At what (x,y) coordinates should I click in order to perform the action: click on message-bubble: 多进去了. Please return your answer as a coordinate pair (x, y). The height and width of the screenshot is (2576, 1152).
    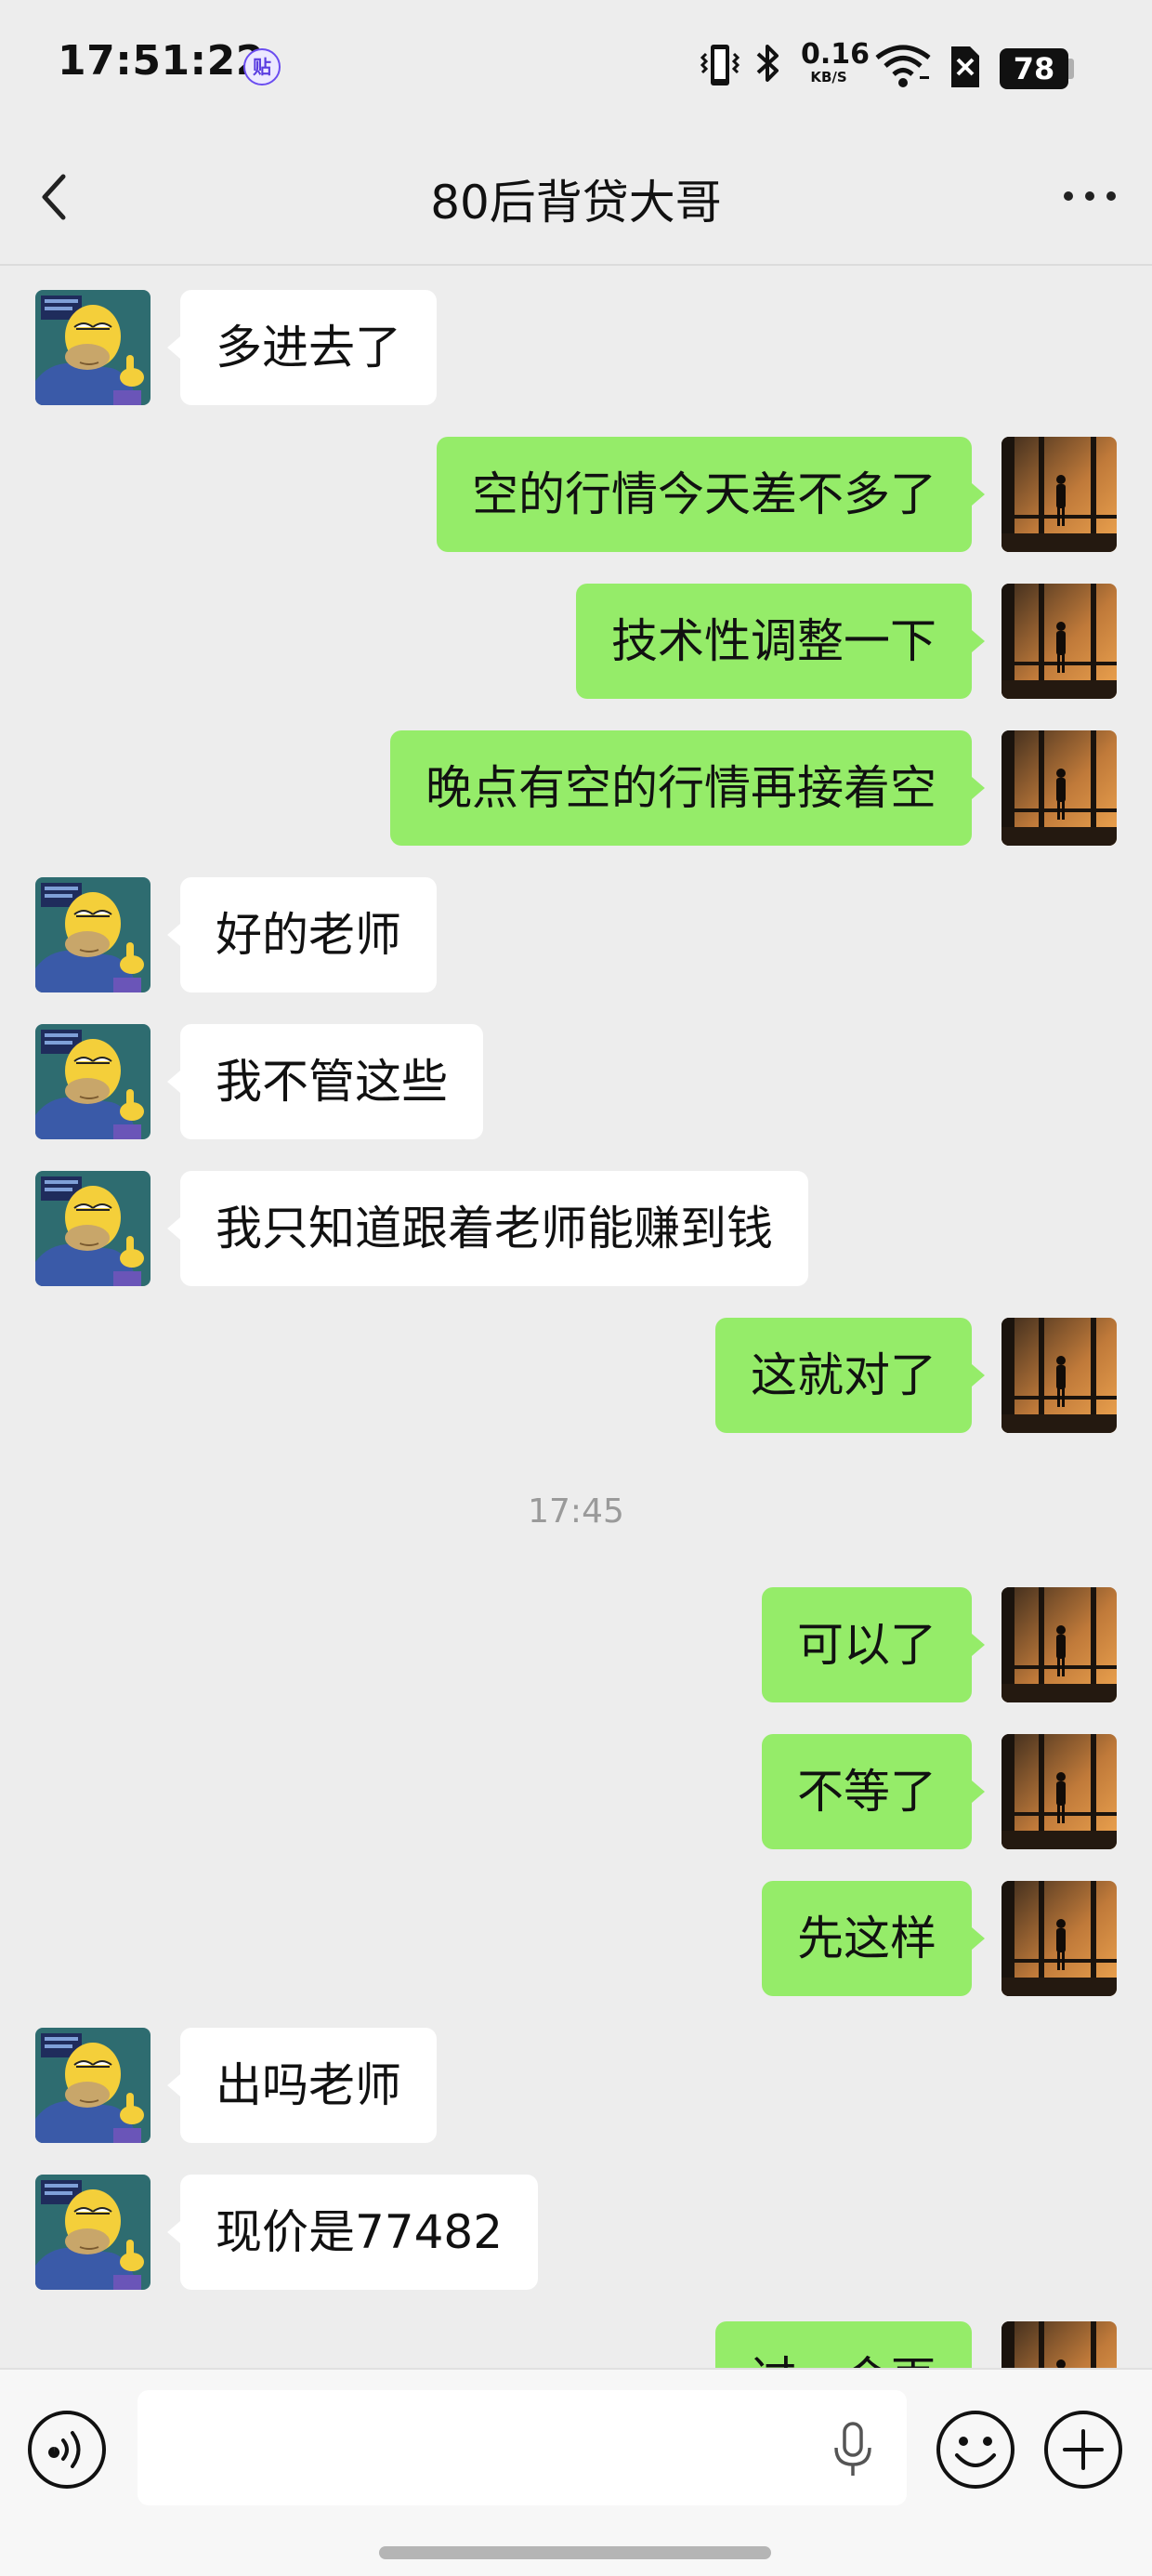
    Looking at the image, I should click on (302, 347).